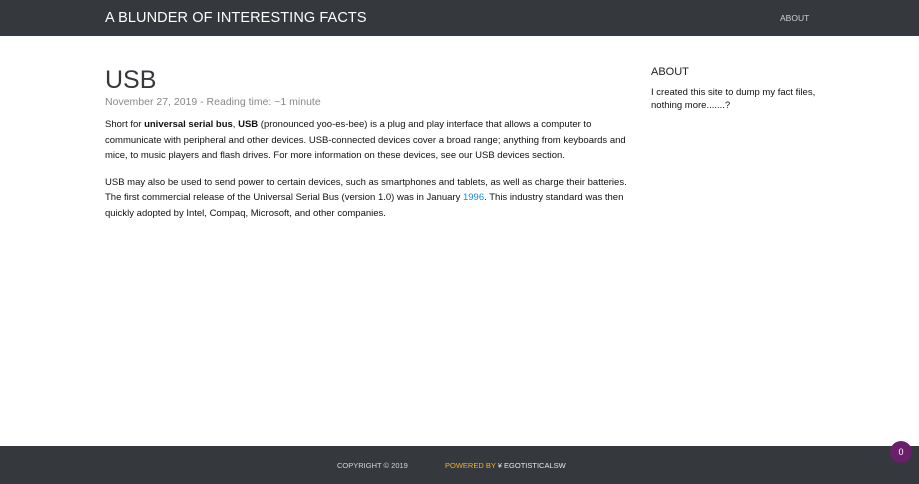 Image resolution: width=919 pixels, height=484 pixels. Describe the element at coordinates (473, 197) in the screenshot. I see `year-1996-link: 1996` at that location.